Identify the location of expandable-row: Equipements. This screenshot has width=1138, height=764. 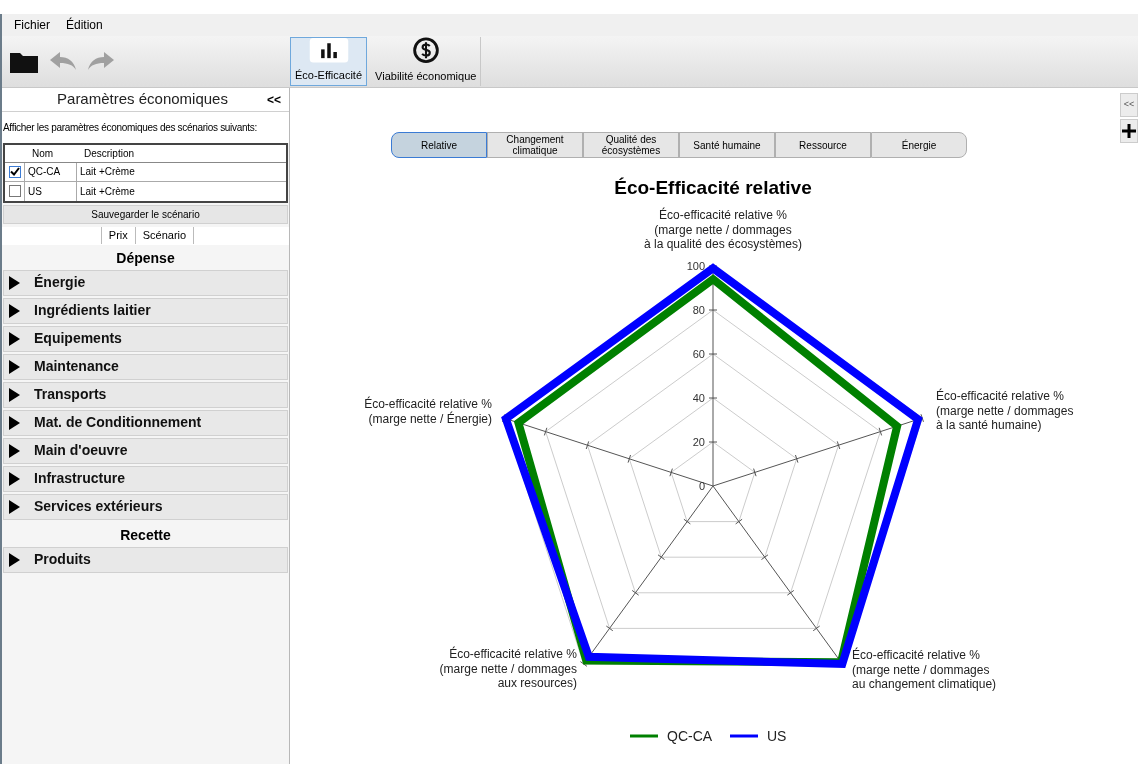
(145, 338).